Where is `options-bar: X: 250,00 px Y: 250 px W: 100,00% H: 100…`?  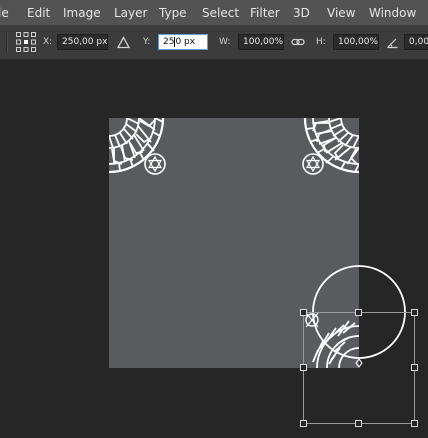
options-bar: X: 250,00 px Y: 250 px W: 100,00% H: 100… is located at coordinates (214, 43).